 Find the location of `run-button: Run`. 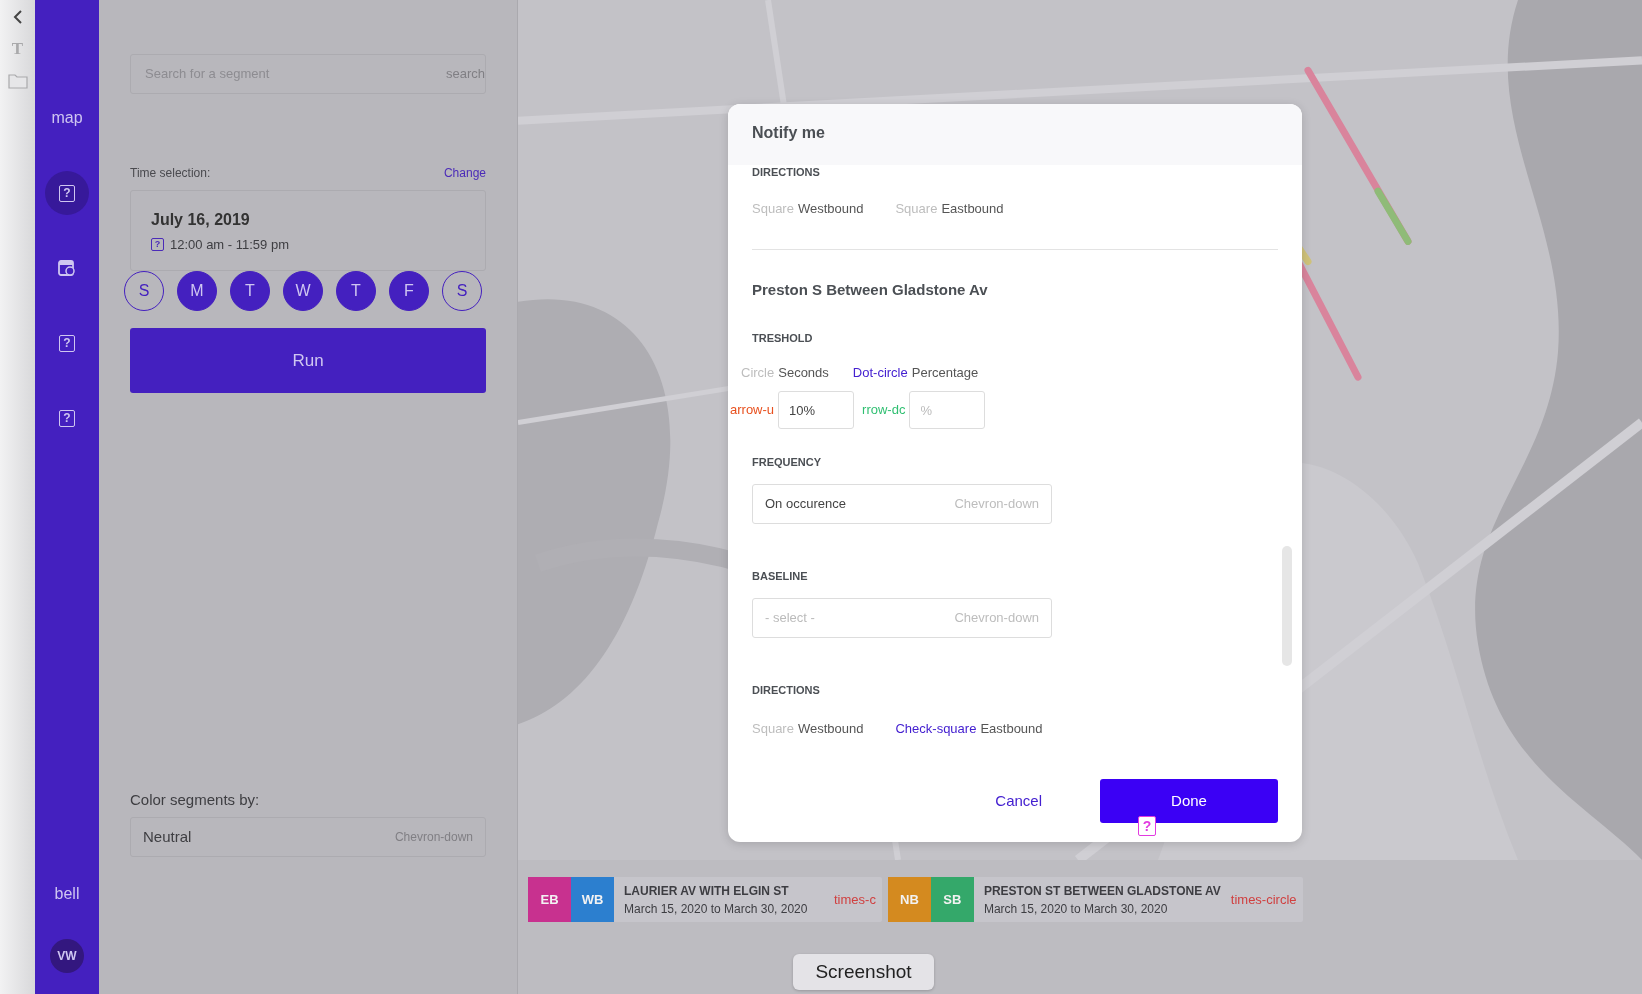

run-button: Run is located at coordinates (308, 360).